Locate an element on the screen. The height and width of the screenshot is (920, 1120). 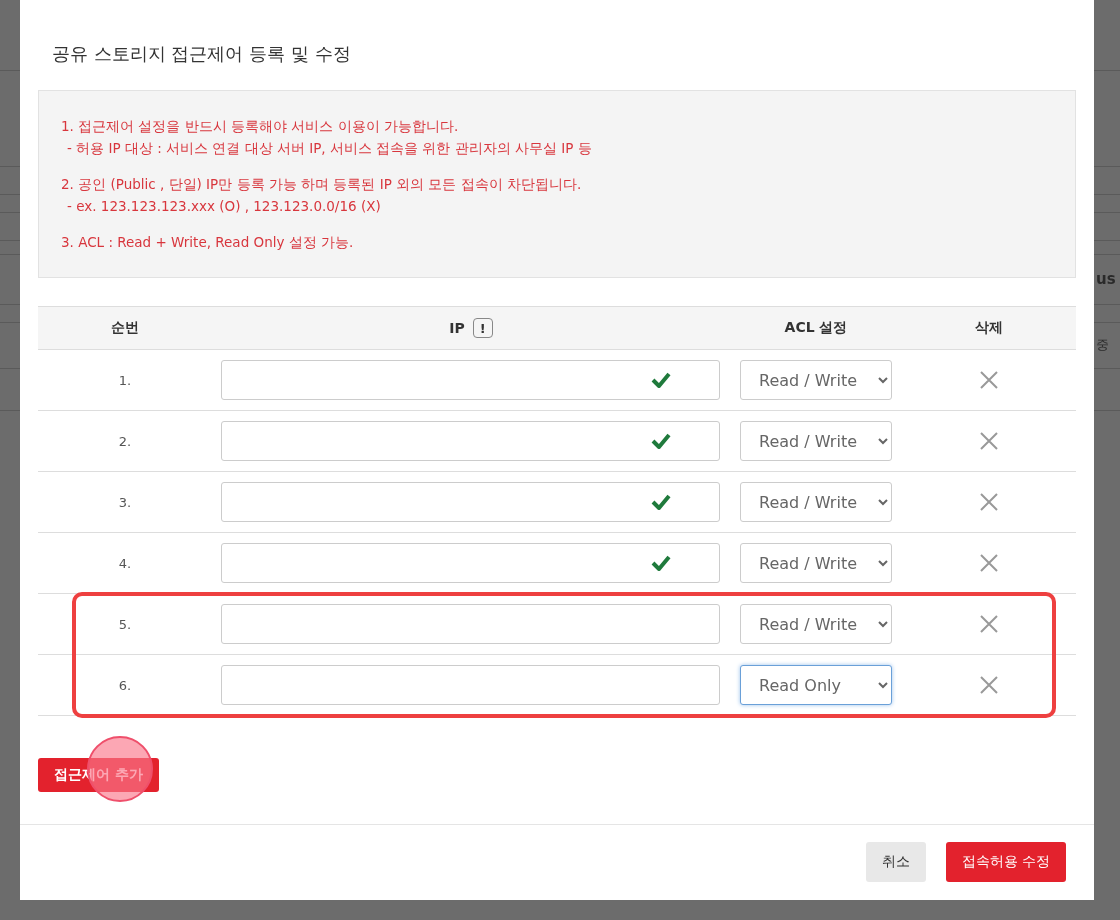
submit-button: 접속허용 수정 is located at coordinates (1005, 862).